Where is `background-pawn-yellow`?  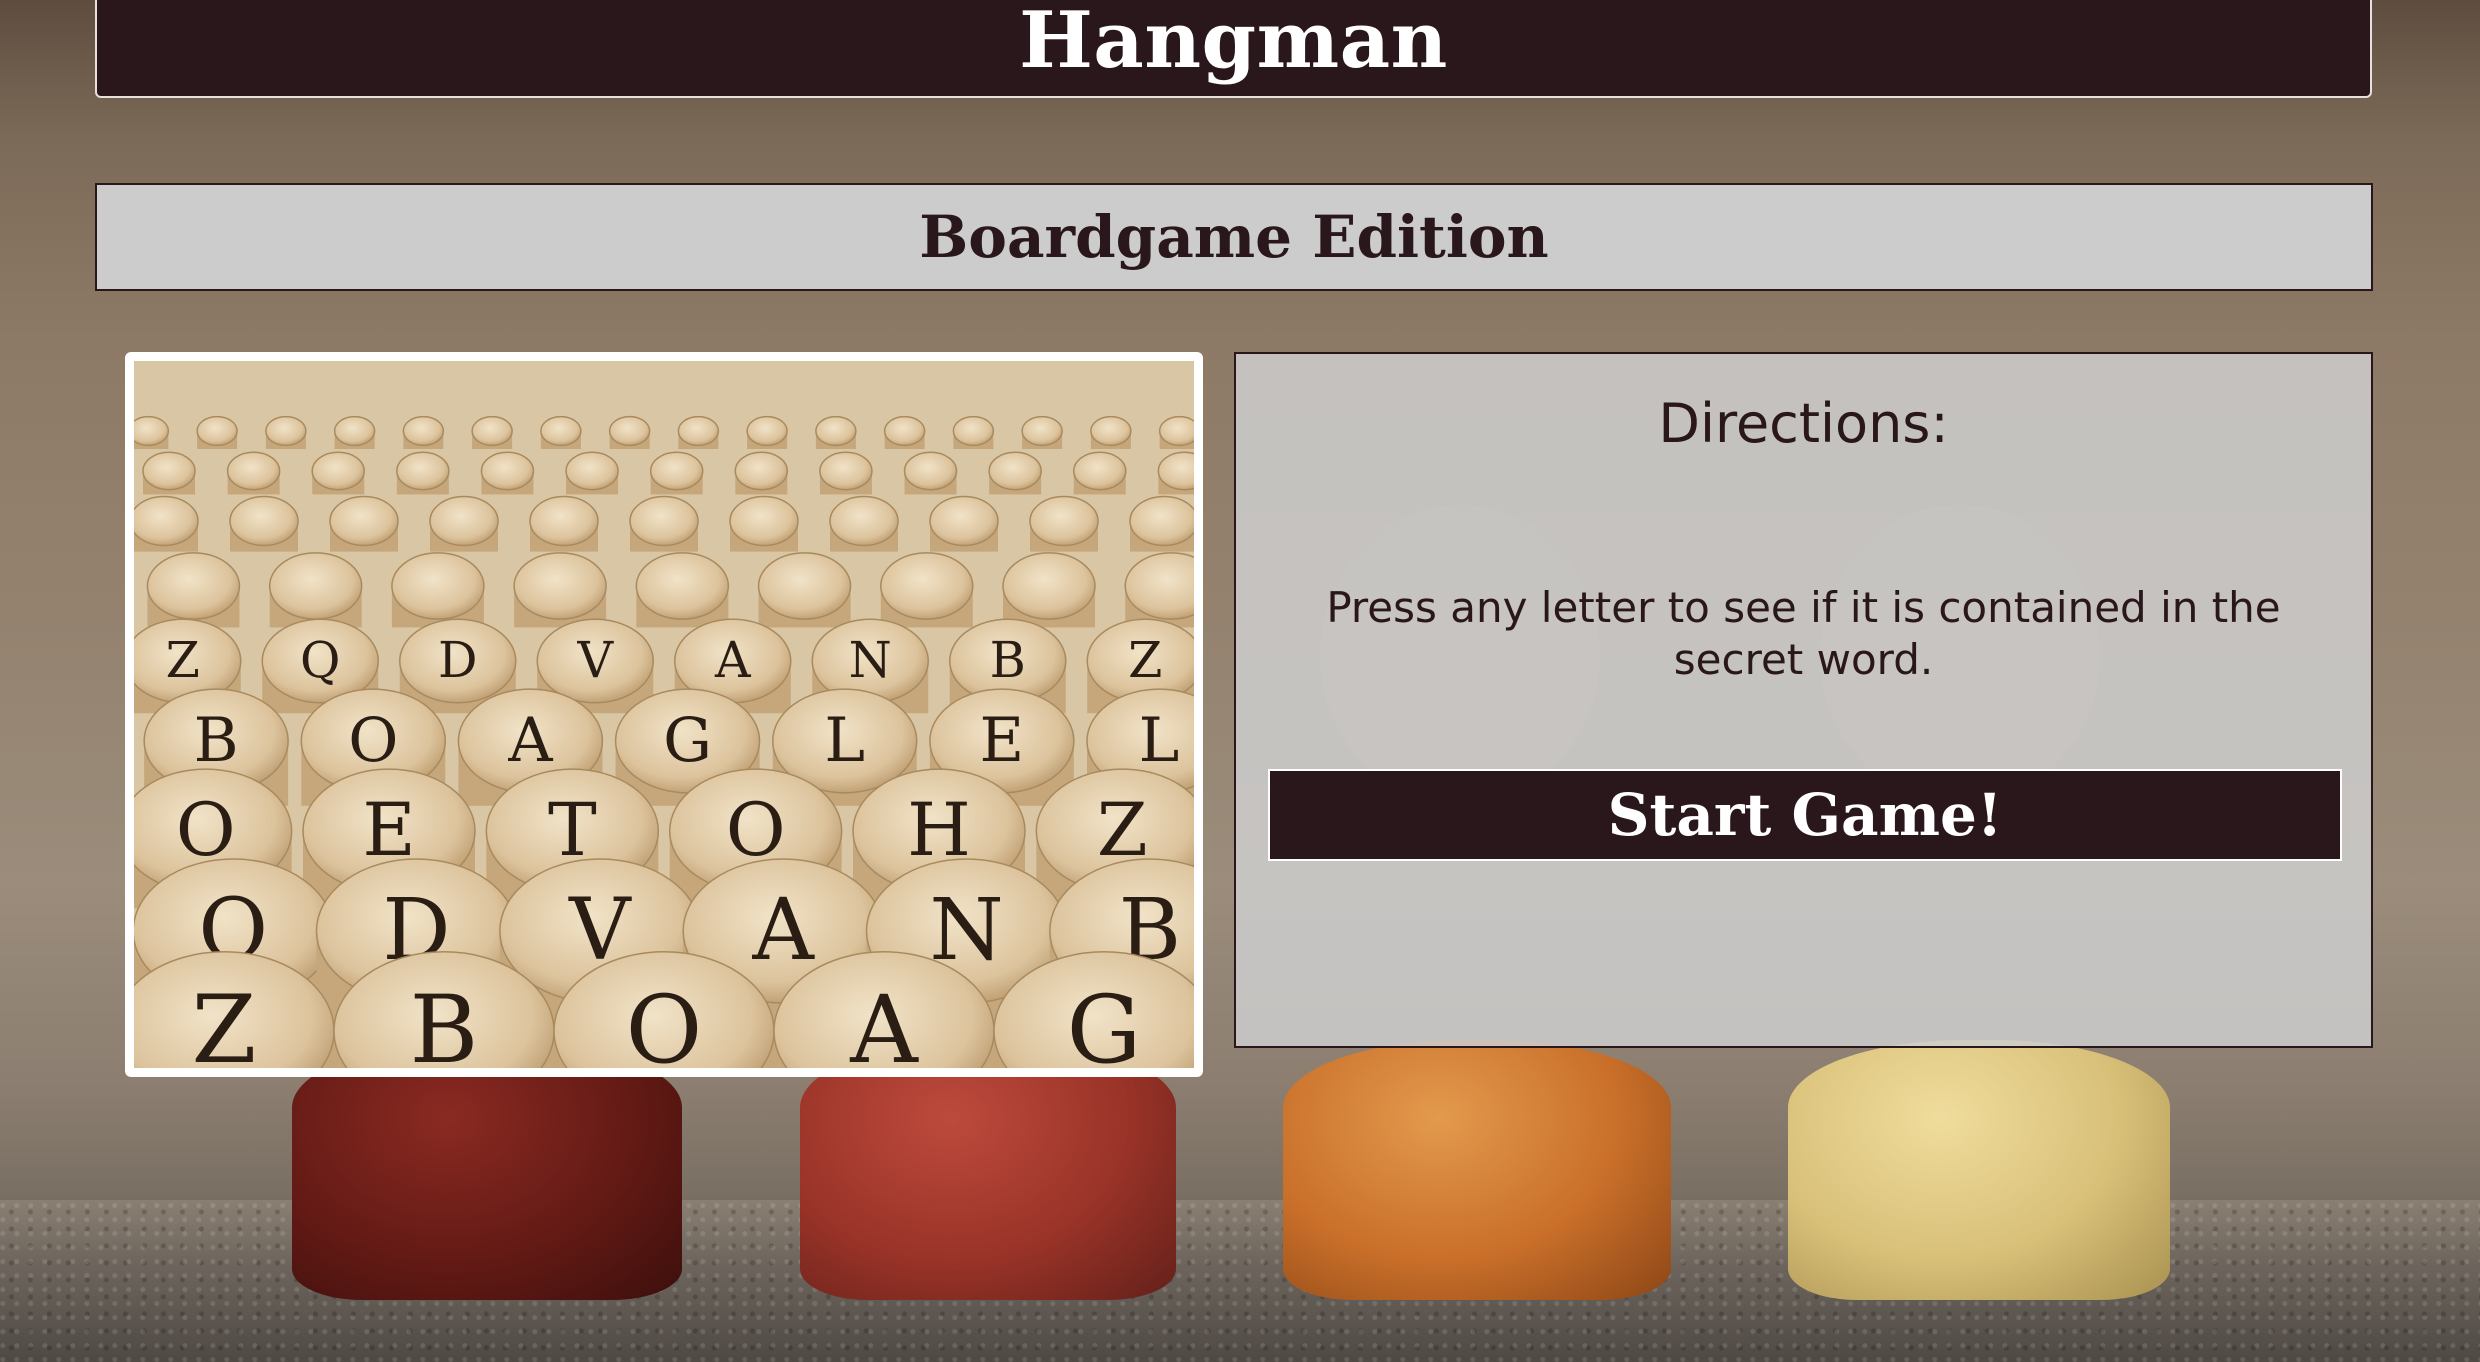 background-pawn-yellow is located at coordinates (1979, 1170).